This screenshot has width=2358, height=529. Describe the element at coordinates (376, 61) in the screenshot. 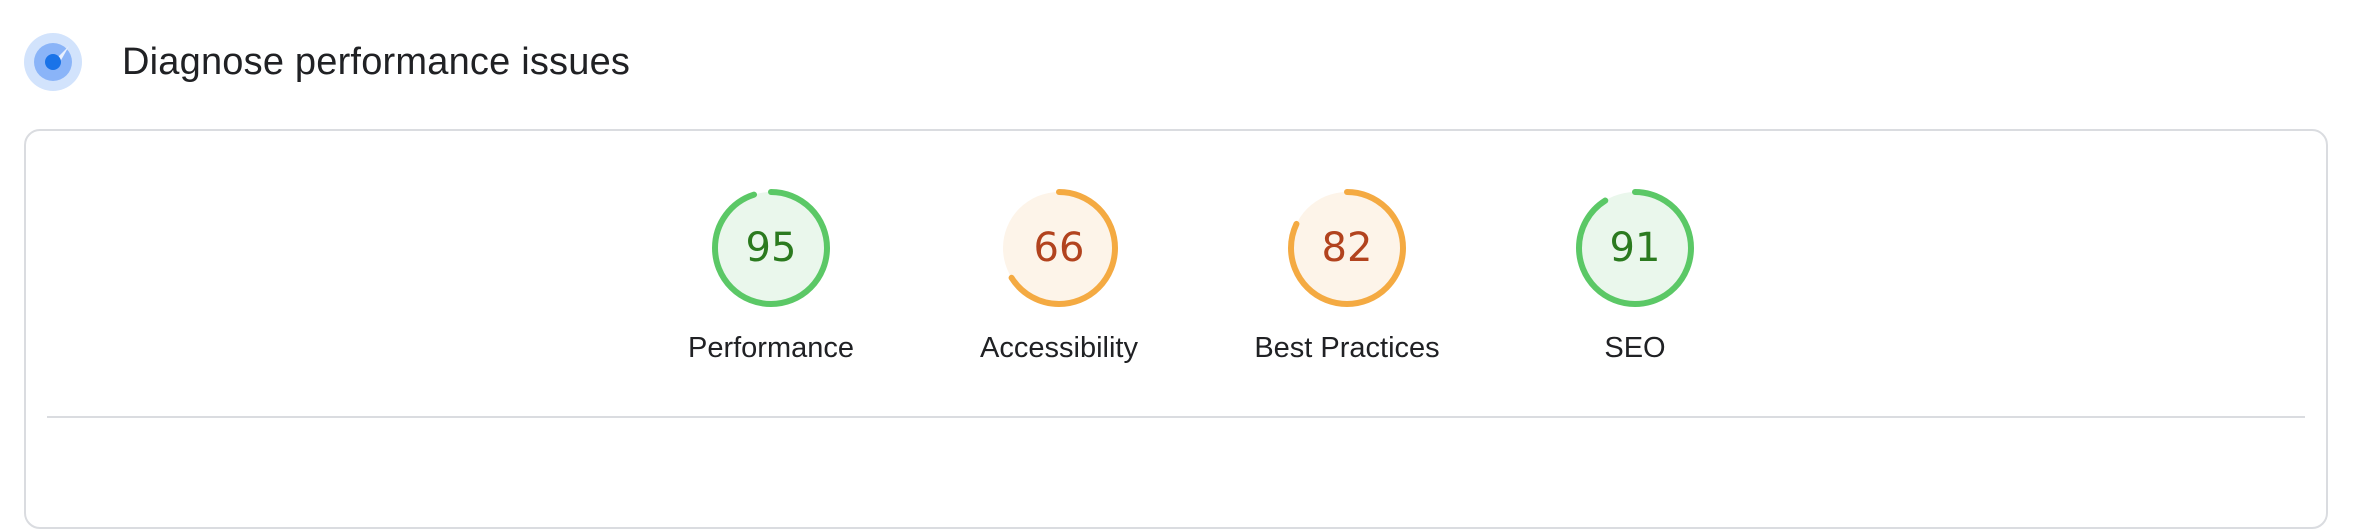

I see `page-title: Diagnose performance issues` at that location.